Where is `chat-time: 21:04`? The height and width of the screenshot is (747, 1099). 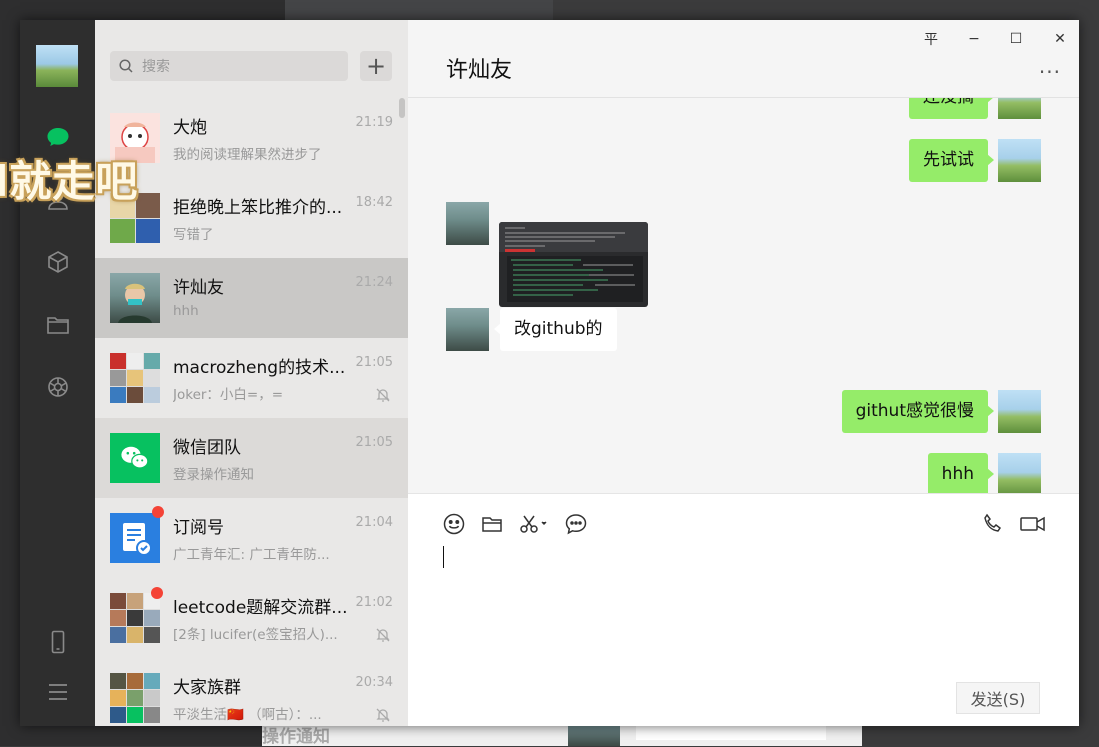
chat-time: 21:04 is located at coordinates (374, 522).